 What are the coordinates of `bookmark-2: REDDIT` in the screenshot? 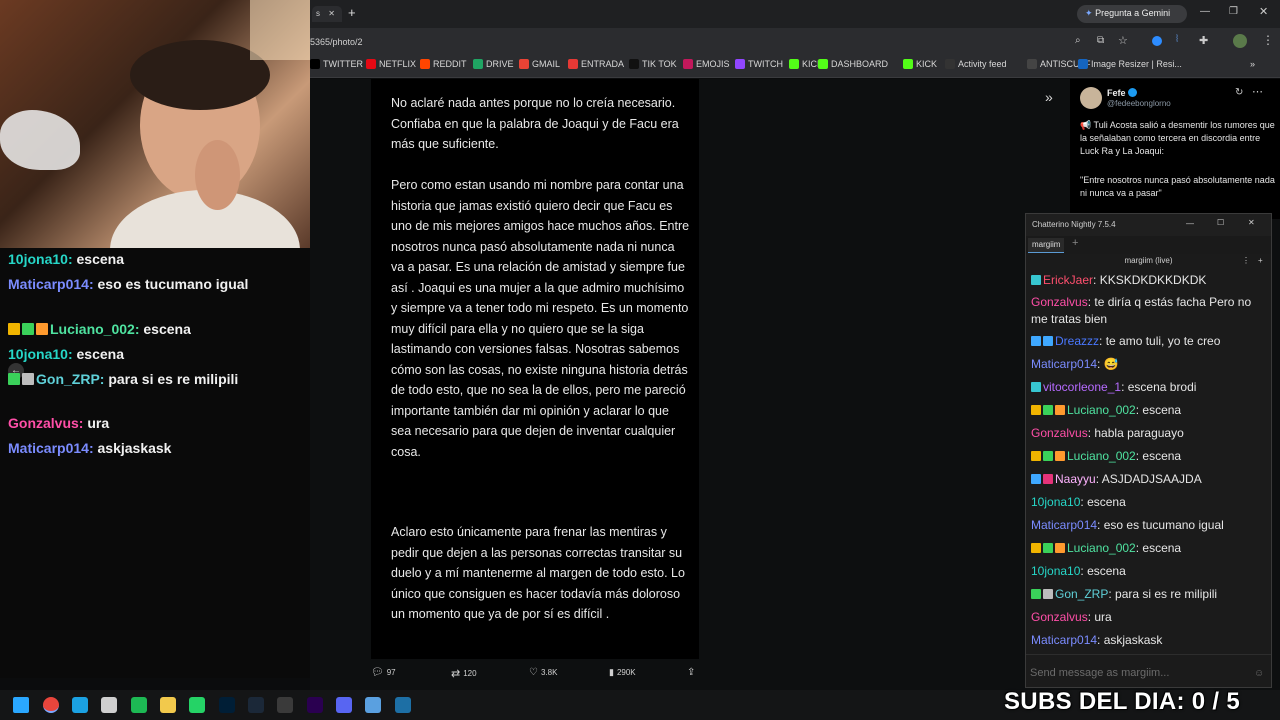 It's located at (443, 64).